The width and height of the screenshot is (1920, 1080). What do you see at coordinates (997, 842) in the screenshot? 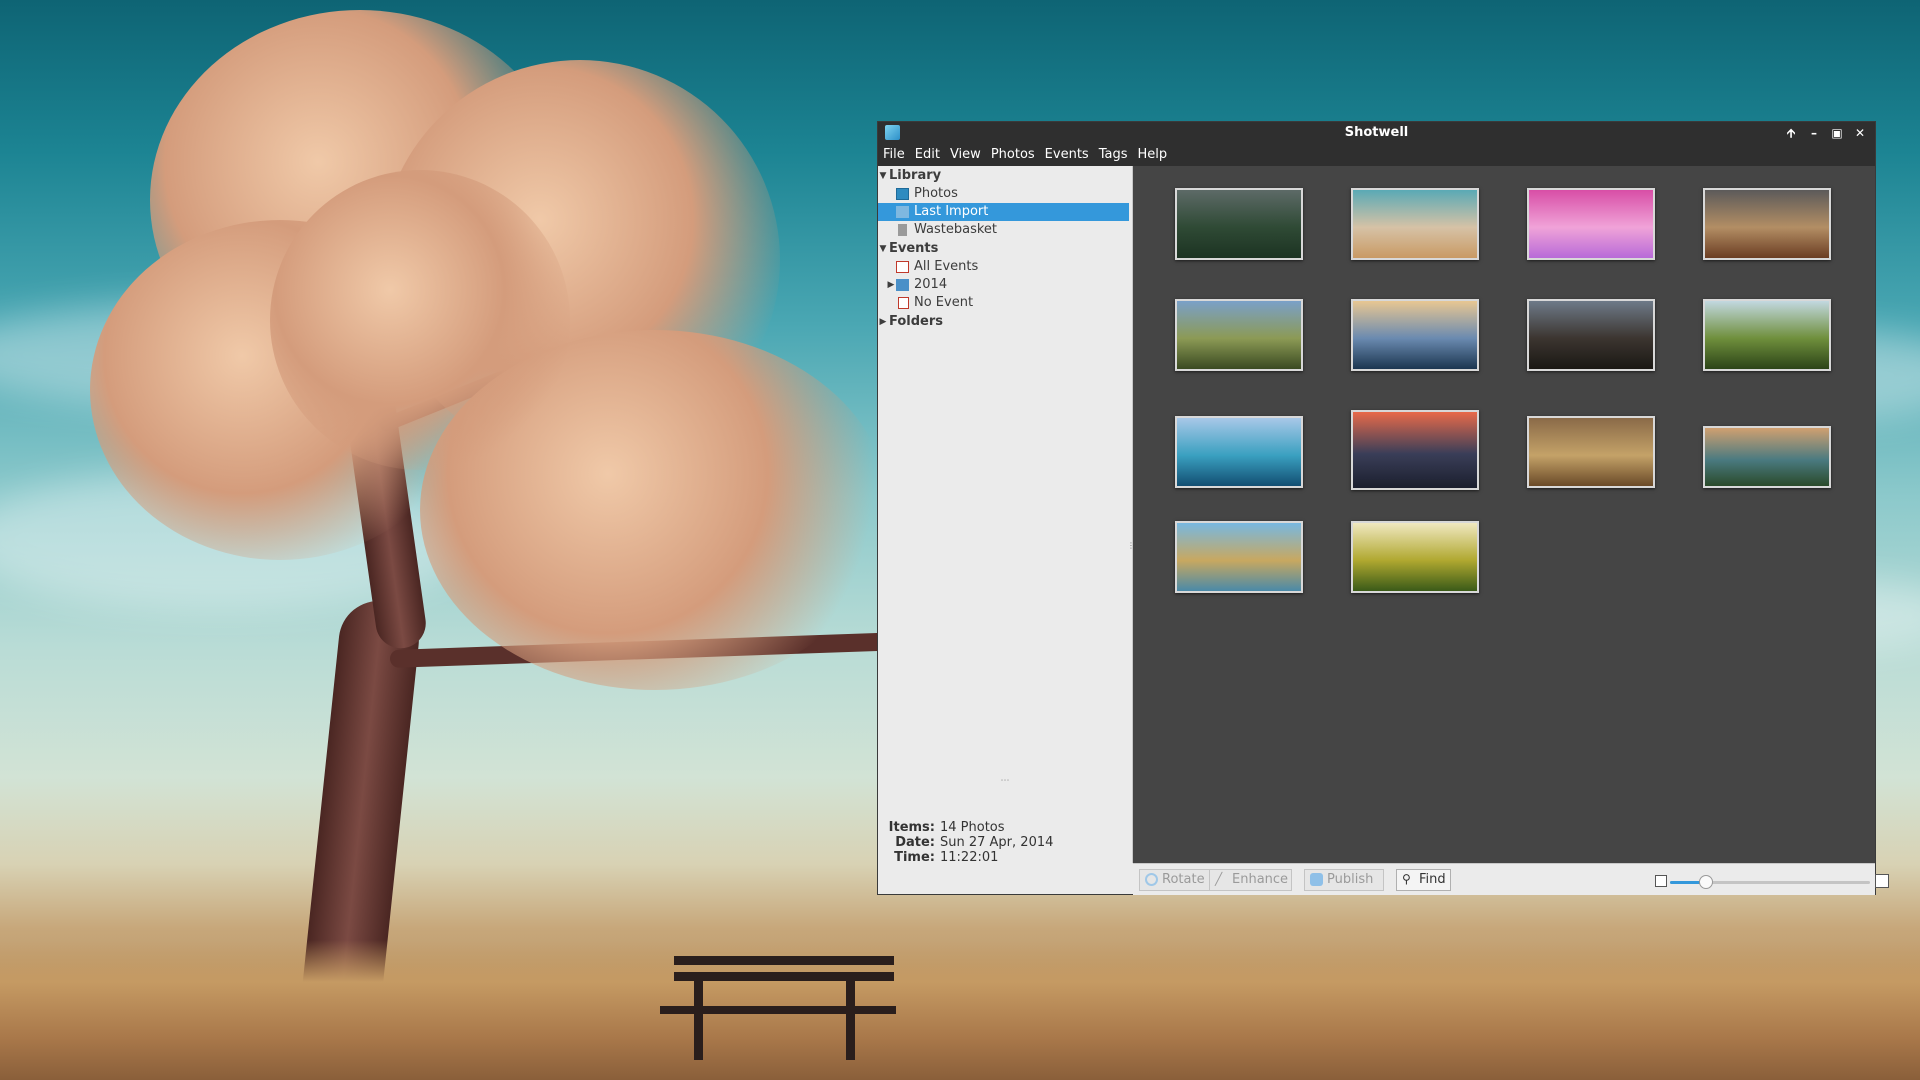
I see `date-value: Sun 27 Apr, 2014` at bounding box center [997, 842].